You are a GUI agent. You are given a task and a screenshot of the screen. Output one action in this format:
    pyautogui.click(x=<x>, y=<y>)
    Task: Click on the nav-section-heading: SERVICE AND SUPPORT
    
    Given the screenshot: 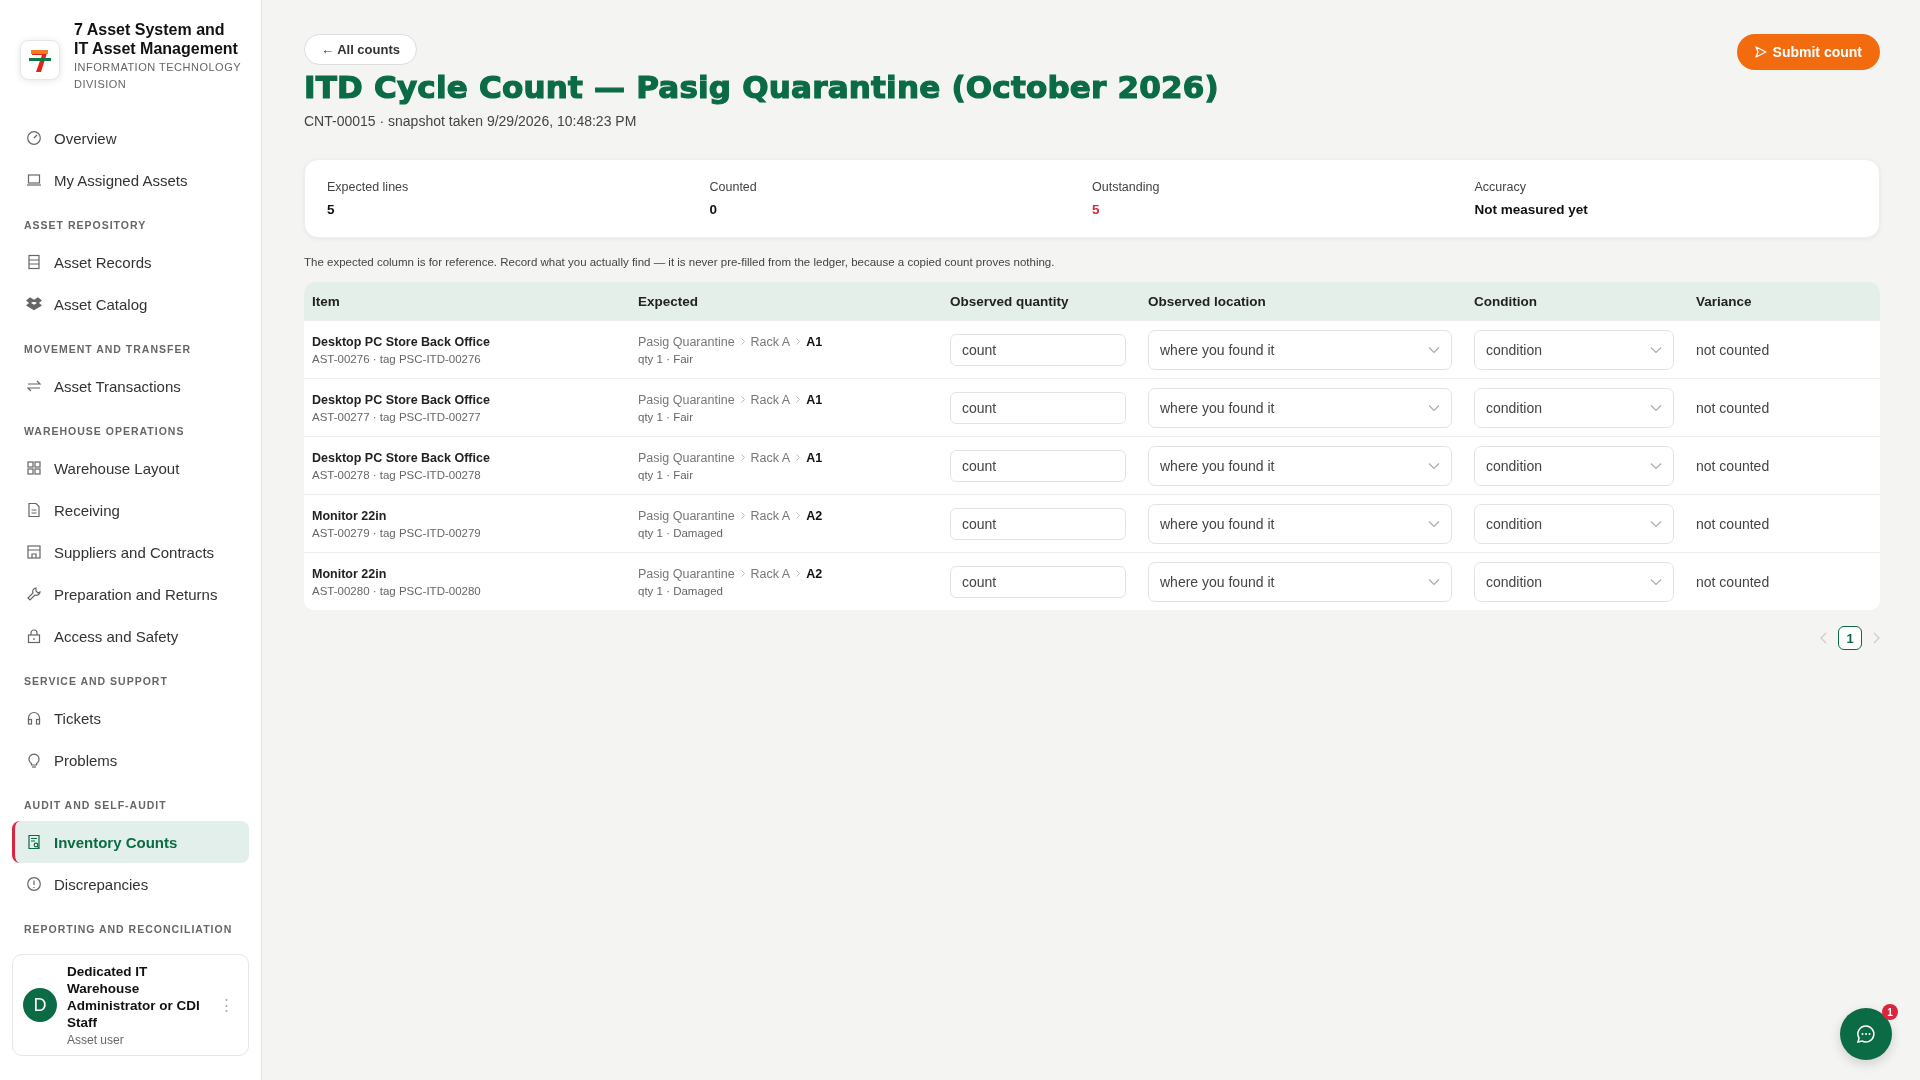 What is the action you would take?
    pyautogui.click(x=96, y=681)
    